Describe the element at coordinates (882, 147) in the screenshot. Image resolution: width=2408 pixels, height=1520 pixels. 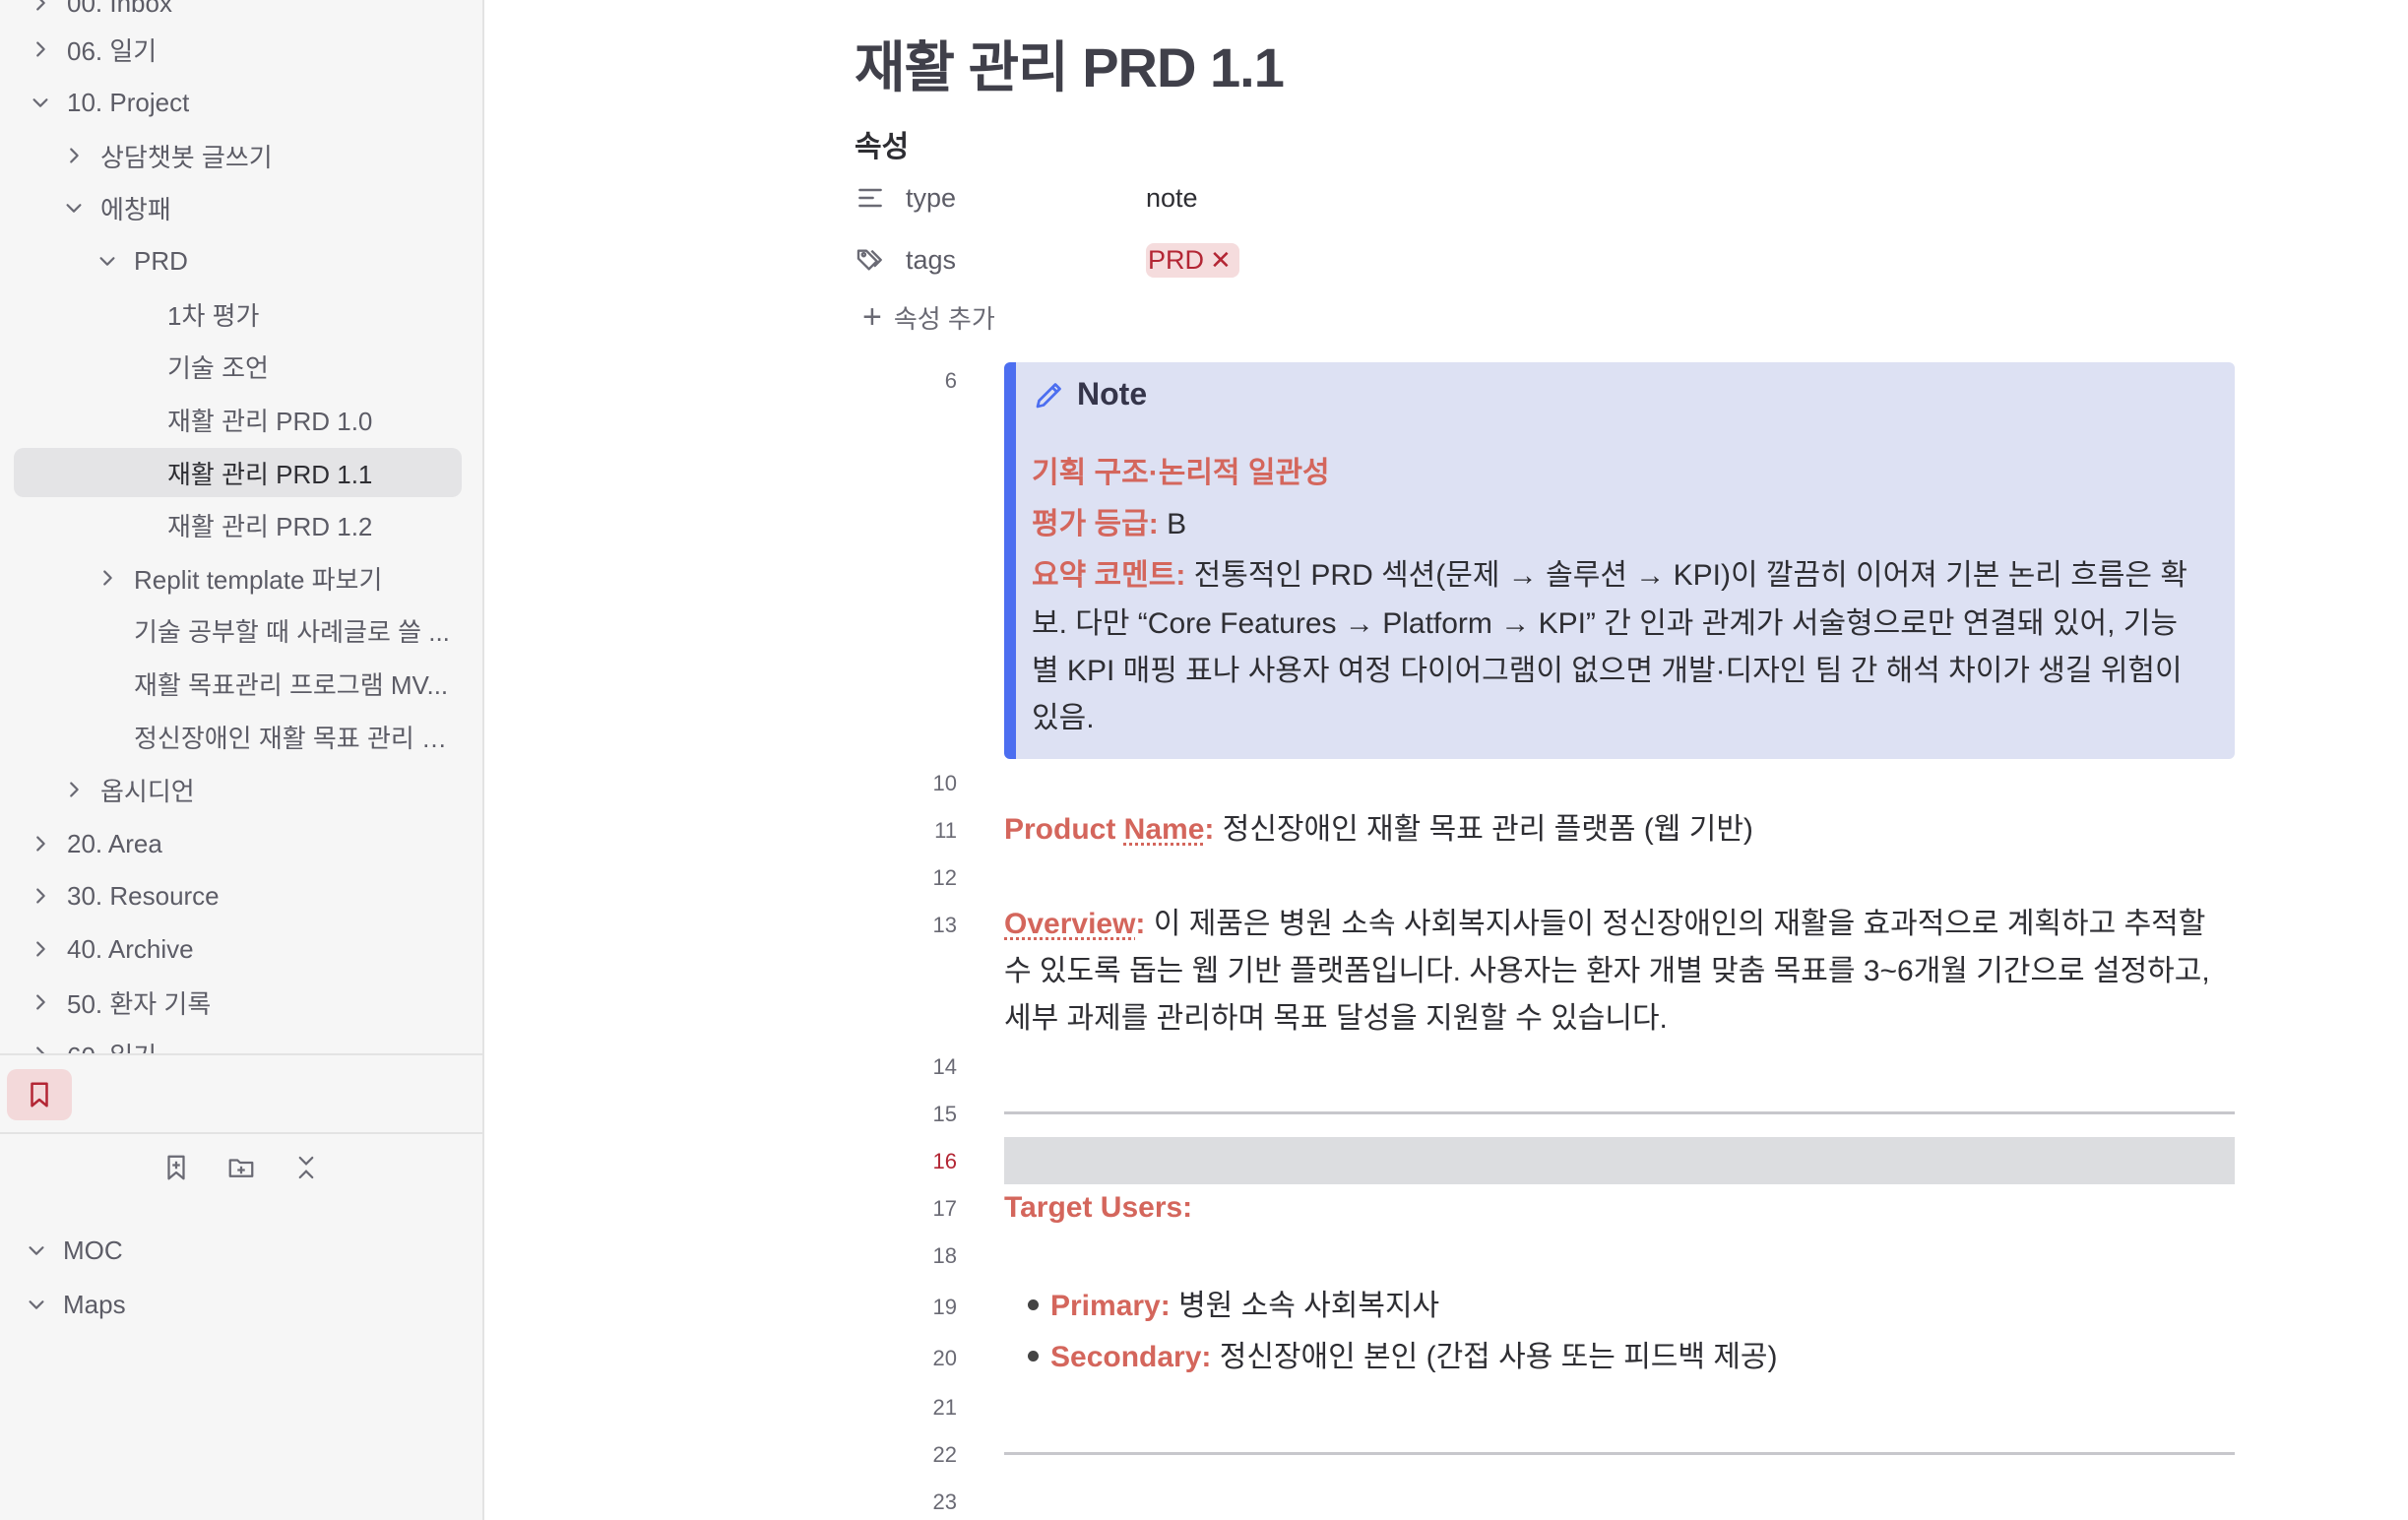
I see `properties-heading: 속성` at that location.